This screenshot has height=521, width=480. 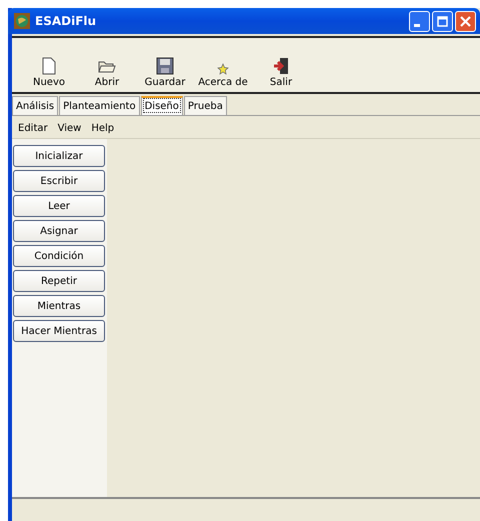 I want to click on minimize-icon, so click(x=417, y=25).